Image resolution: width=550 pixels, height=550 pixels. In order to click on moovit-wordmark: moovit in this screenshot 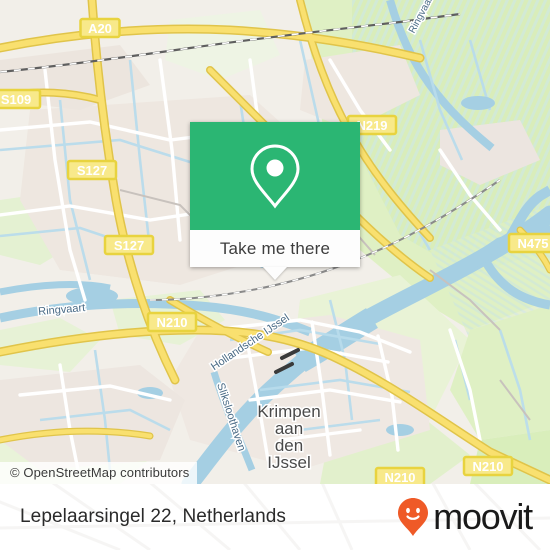, I will do `click(483, 516)`.